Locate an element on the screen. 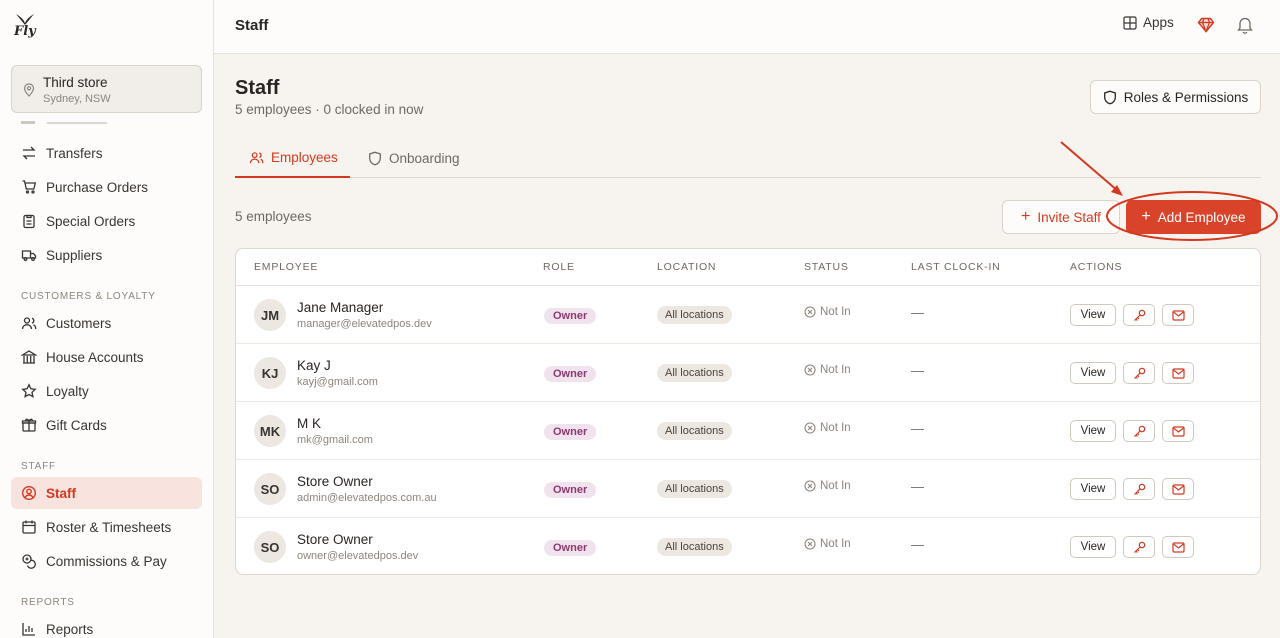 The width and height of the screenshot is (1280, 638). tab-onboarding: Onboarding is located at coordinates (414, 158).